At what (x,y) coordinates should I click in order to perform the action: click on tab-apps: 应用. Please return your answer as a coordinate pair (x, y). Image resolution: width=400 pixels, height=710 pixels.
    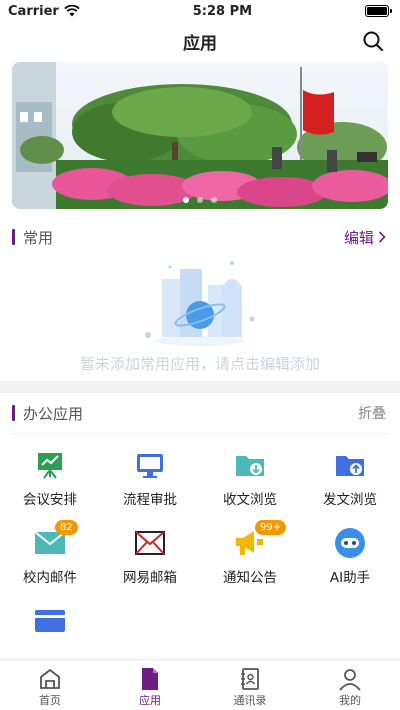
    Looking at the image, I should click on (150, 685).